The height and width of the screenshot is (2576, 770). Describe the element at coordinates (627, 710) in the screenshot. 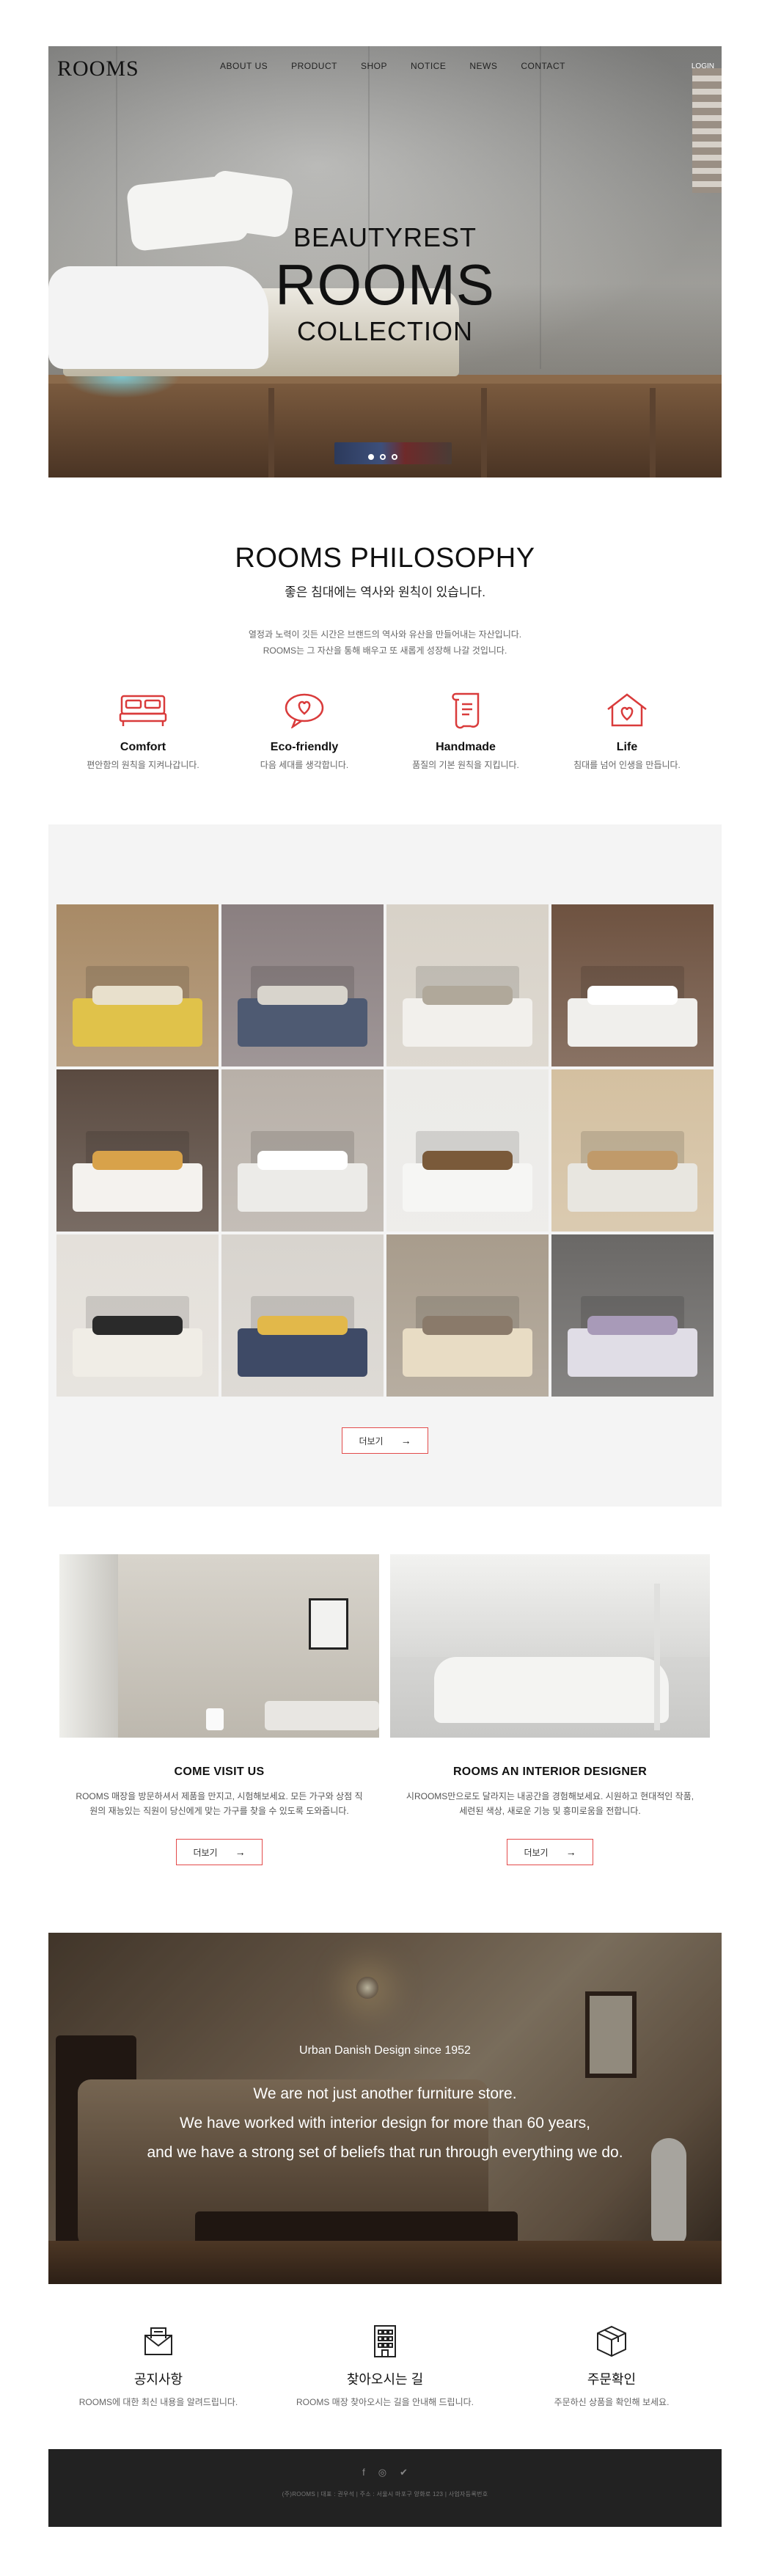

I see `home-heart-icon` at that location.